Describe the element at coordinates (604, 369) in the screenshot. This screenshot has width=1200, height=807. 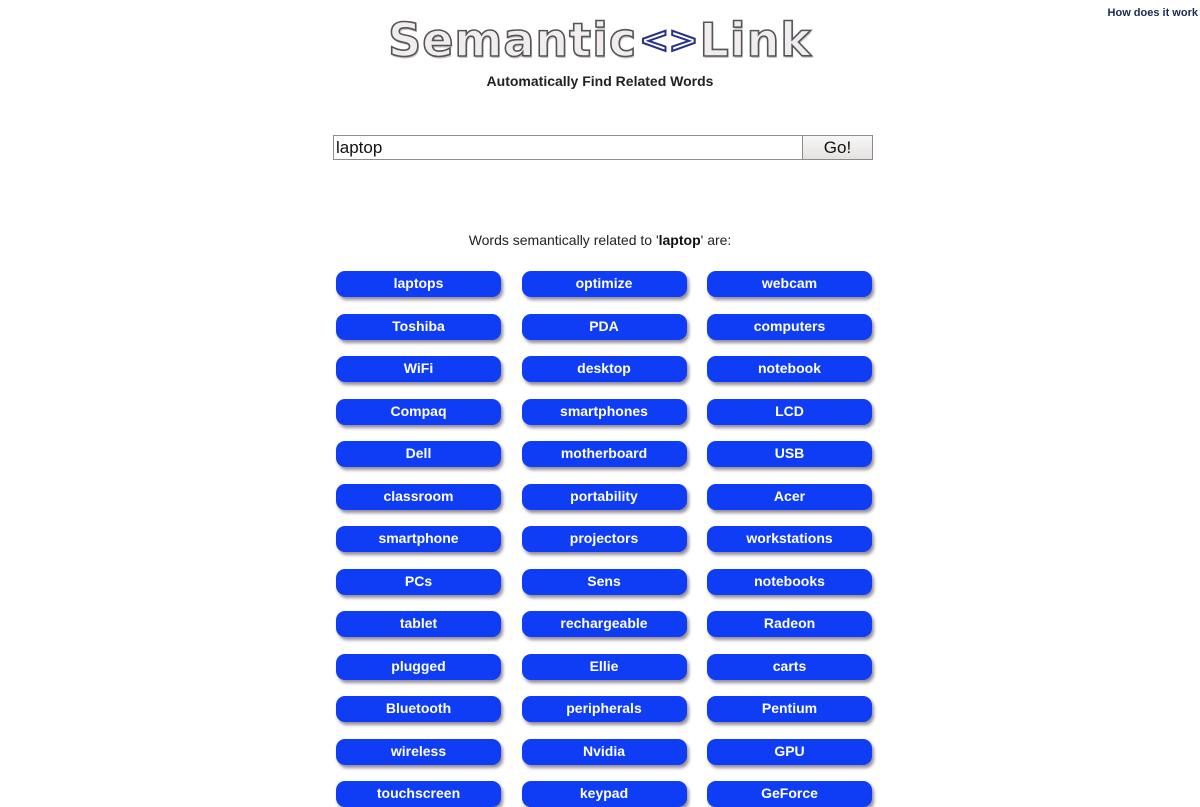
I see `related-word-button: desktop` at that location.